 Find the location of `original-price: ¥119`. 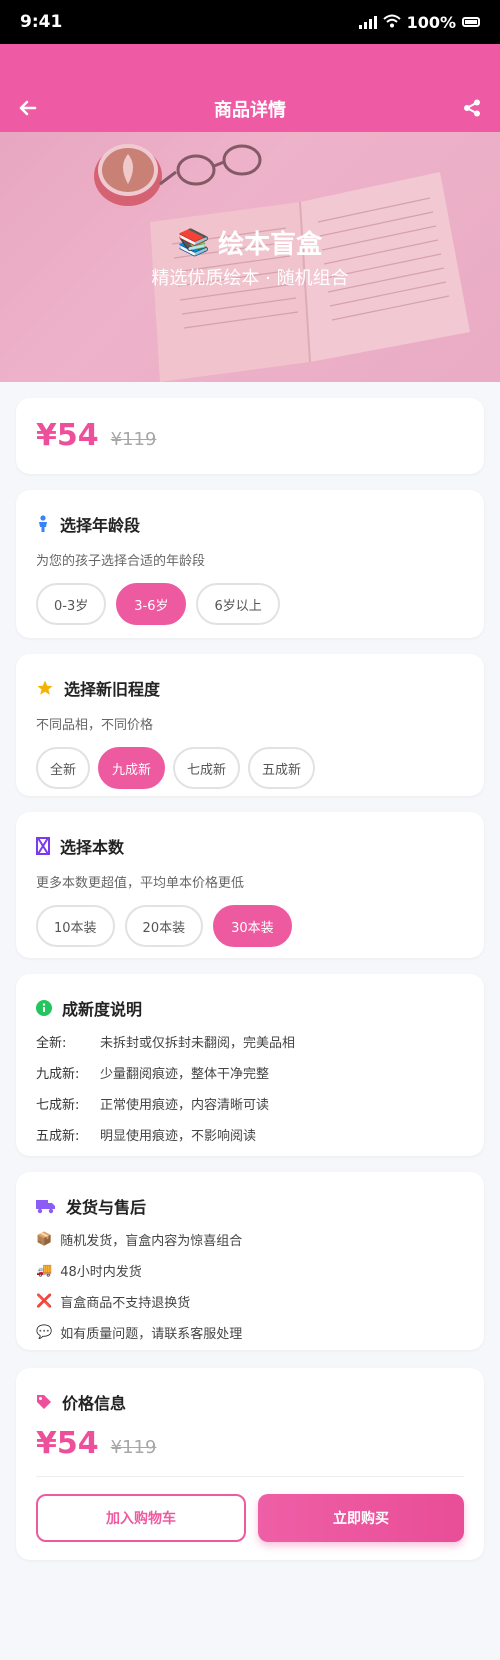

original-price: ¥119 is located at coordinates (133, 439).